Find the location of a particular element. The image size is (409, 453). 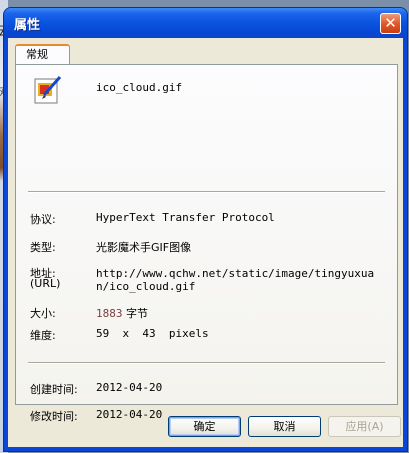

modified-label: 修改时间: is located at coordinates (54, 416).